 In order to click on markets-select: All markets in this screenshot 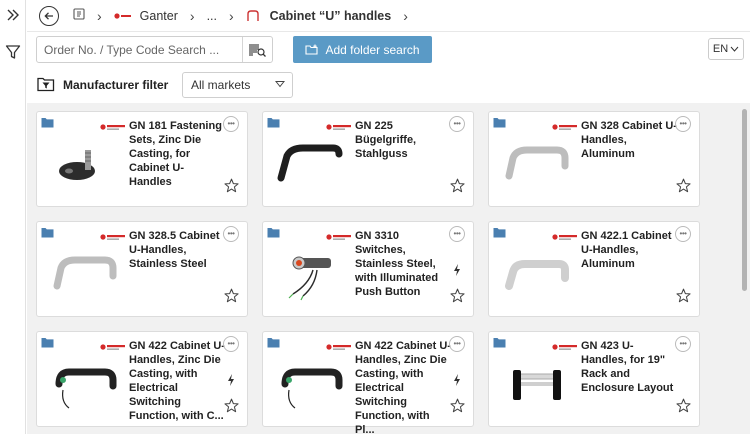, I will do `click(237, 85)`.